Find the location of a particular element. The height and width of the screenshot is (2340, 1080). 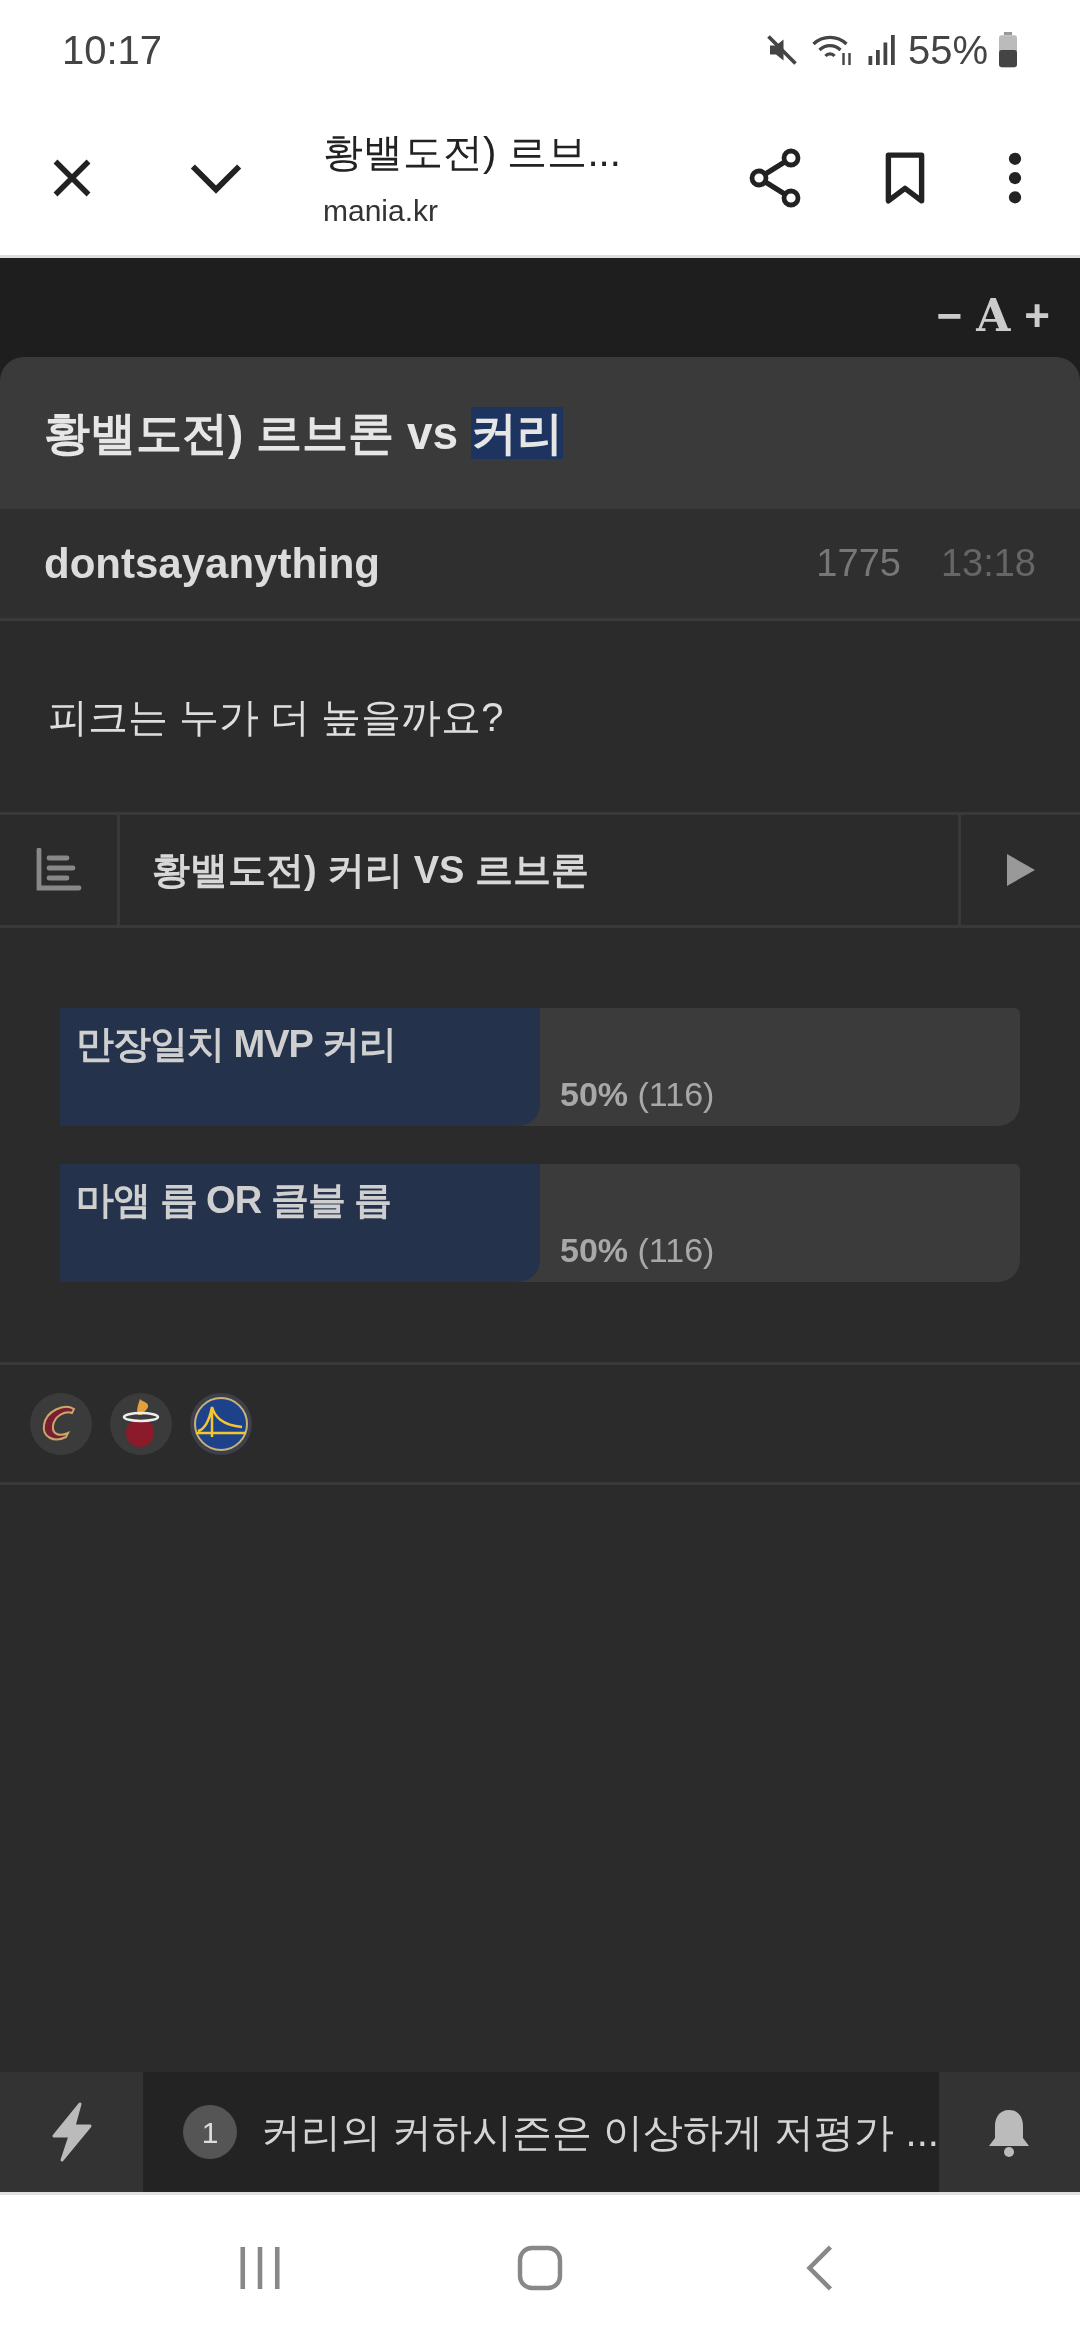

font-size-button: A is located at coordinates (993, 315).